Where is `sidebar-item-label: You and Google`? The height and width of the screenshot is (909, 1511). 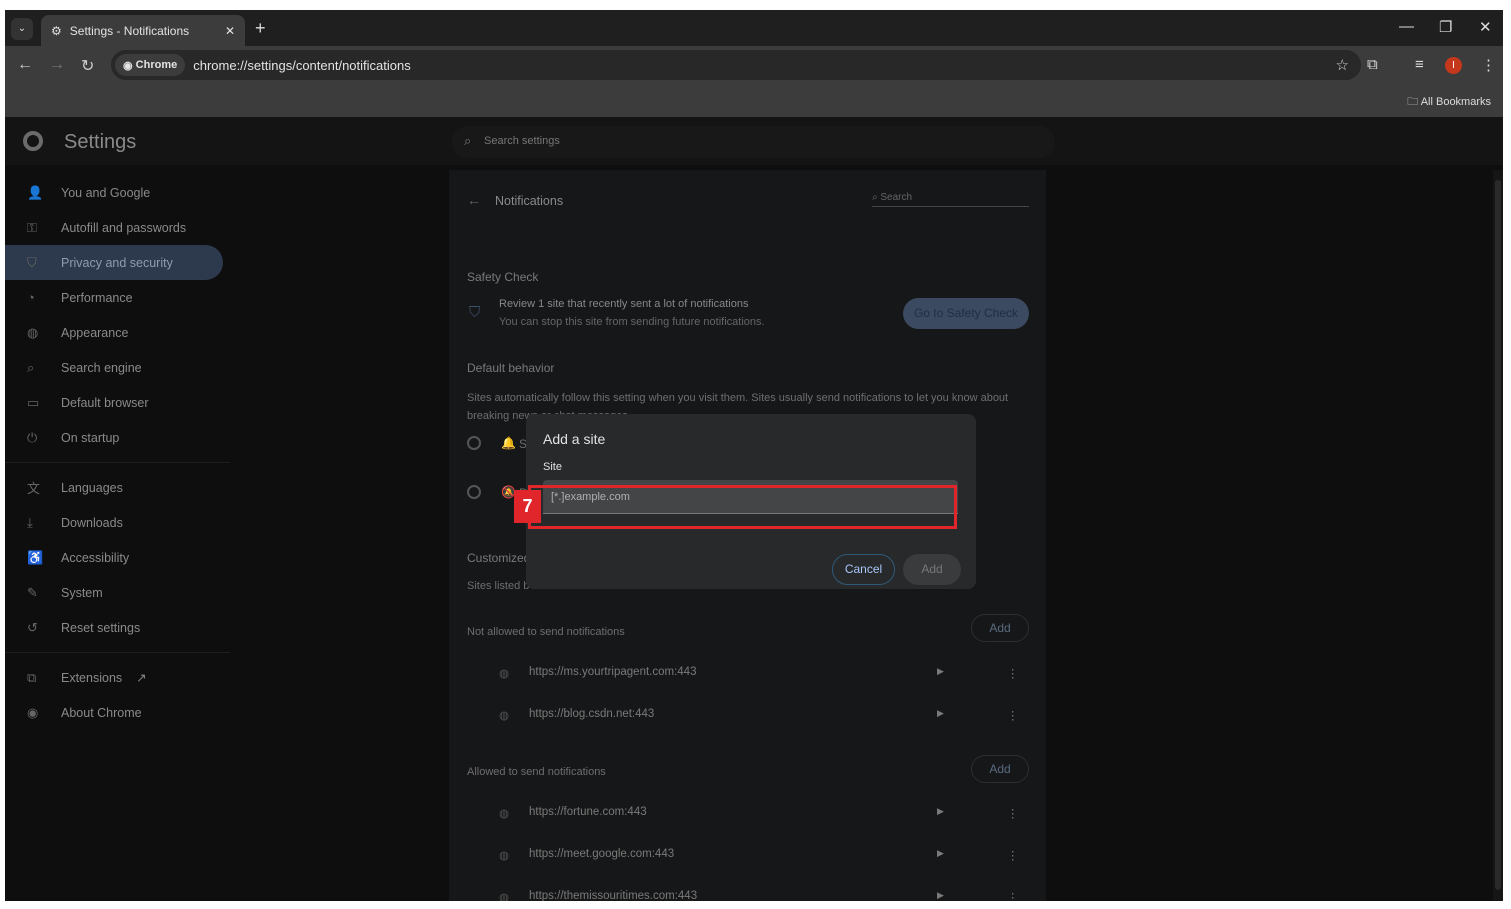 sidebar-item-label: You and Google is located at coordinates (106, 192).